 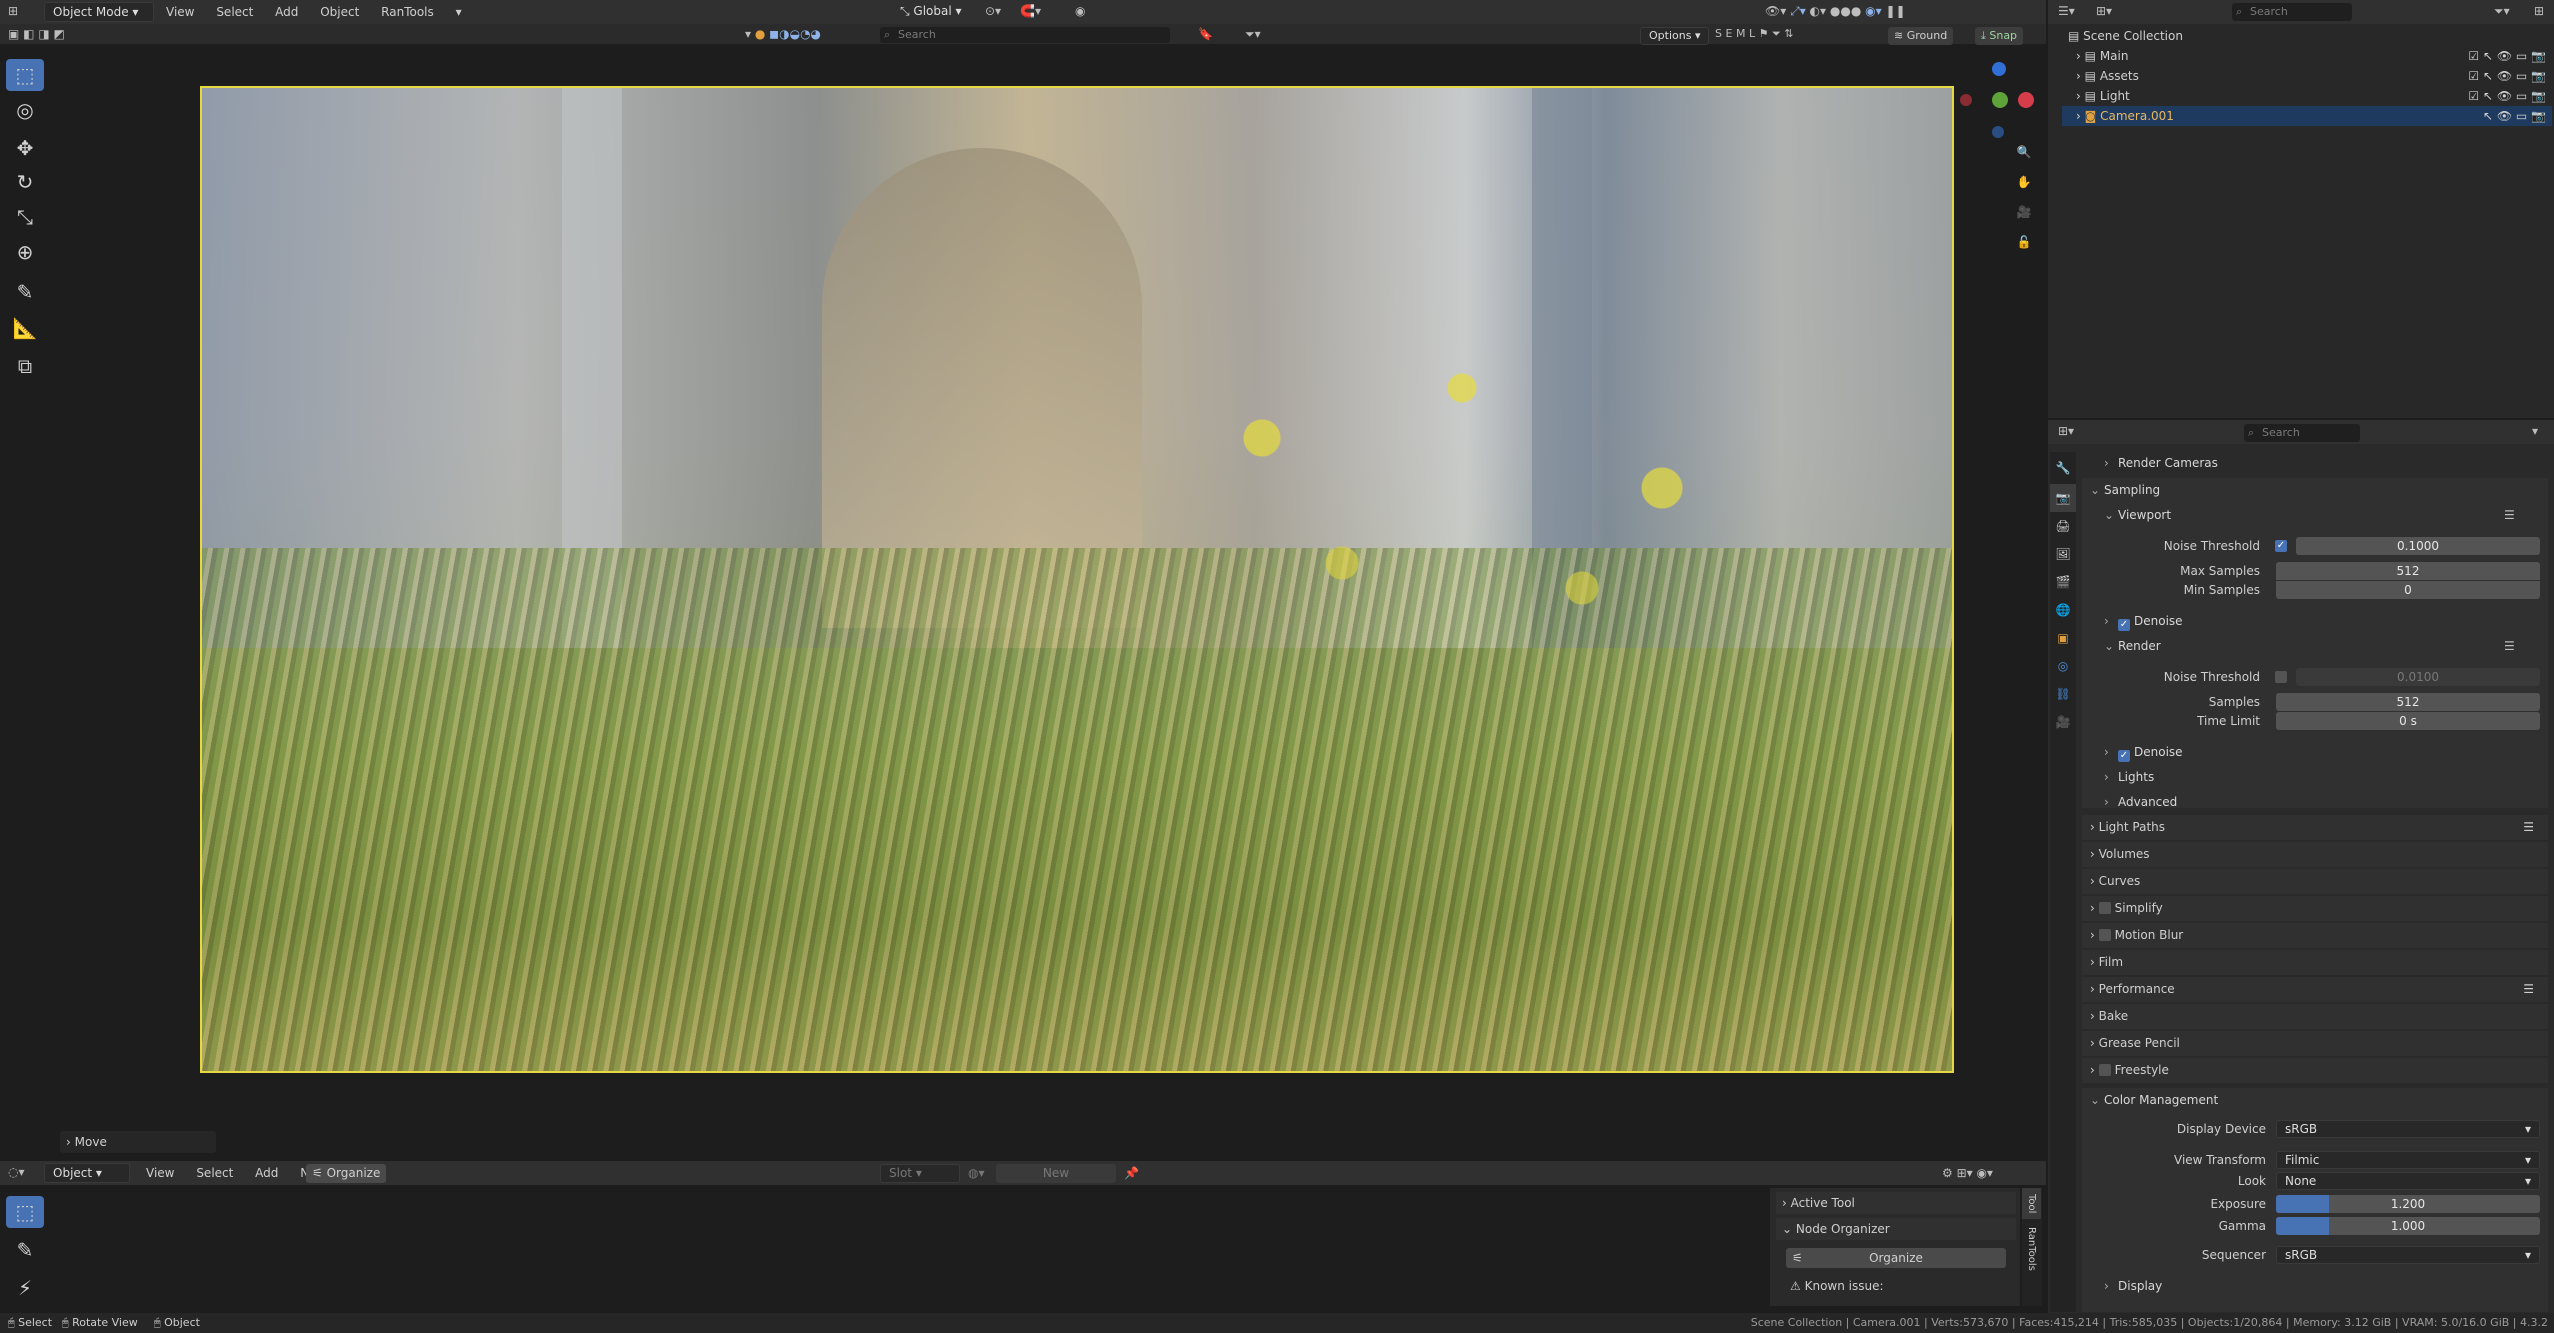 I want to click on display-device-dropdown: sRGB ▾, so click(x=2408, y=1129).